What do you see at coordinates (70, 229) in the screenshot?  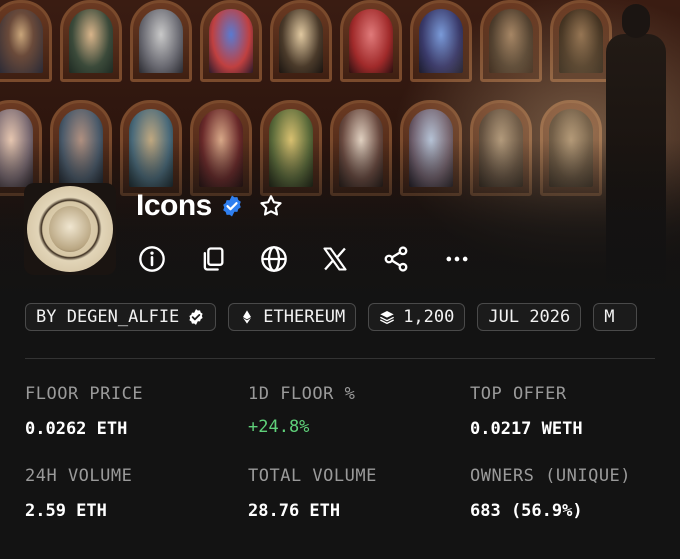 I see `collection-logo` at bounding box center [70, 229].